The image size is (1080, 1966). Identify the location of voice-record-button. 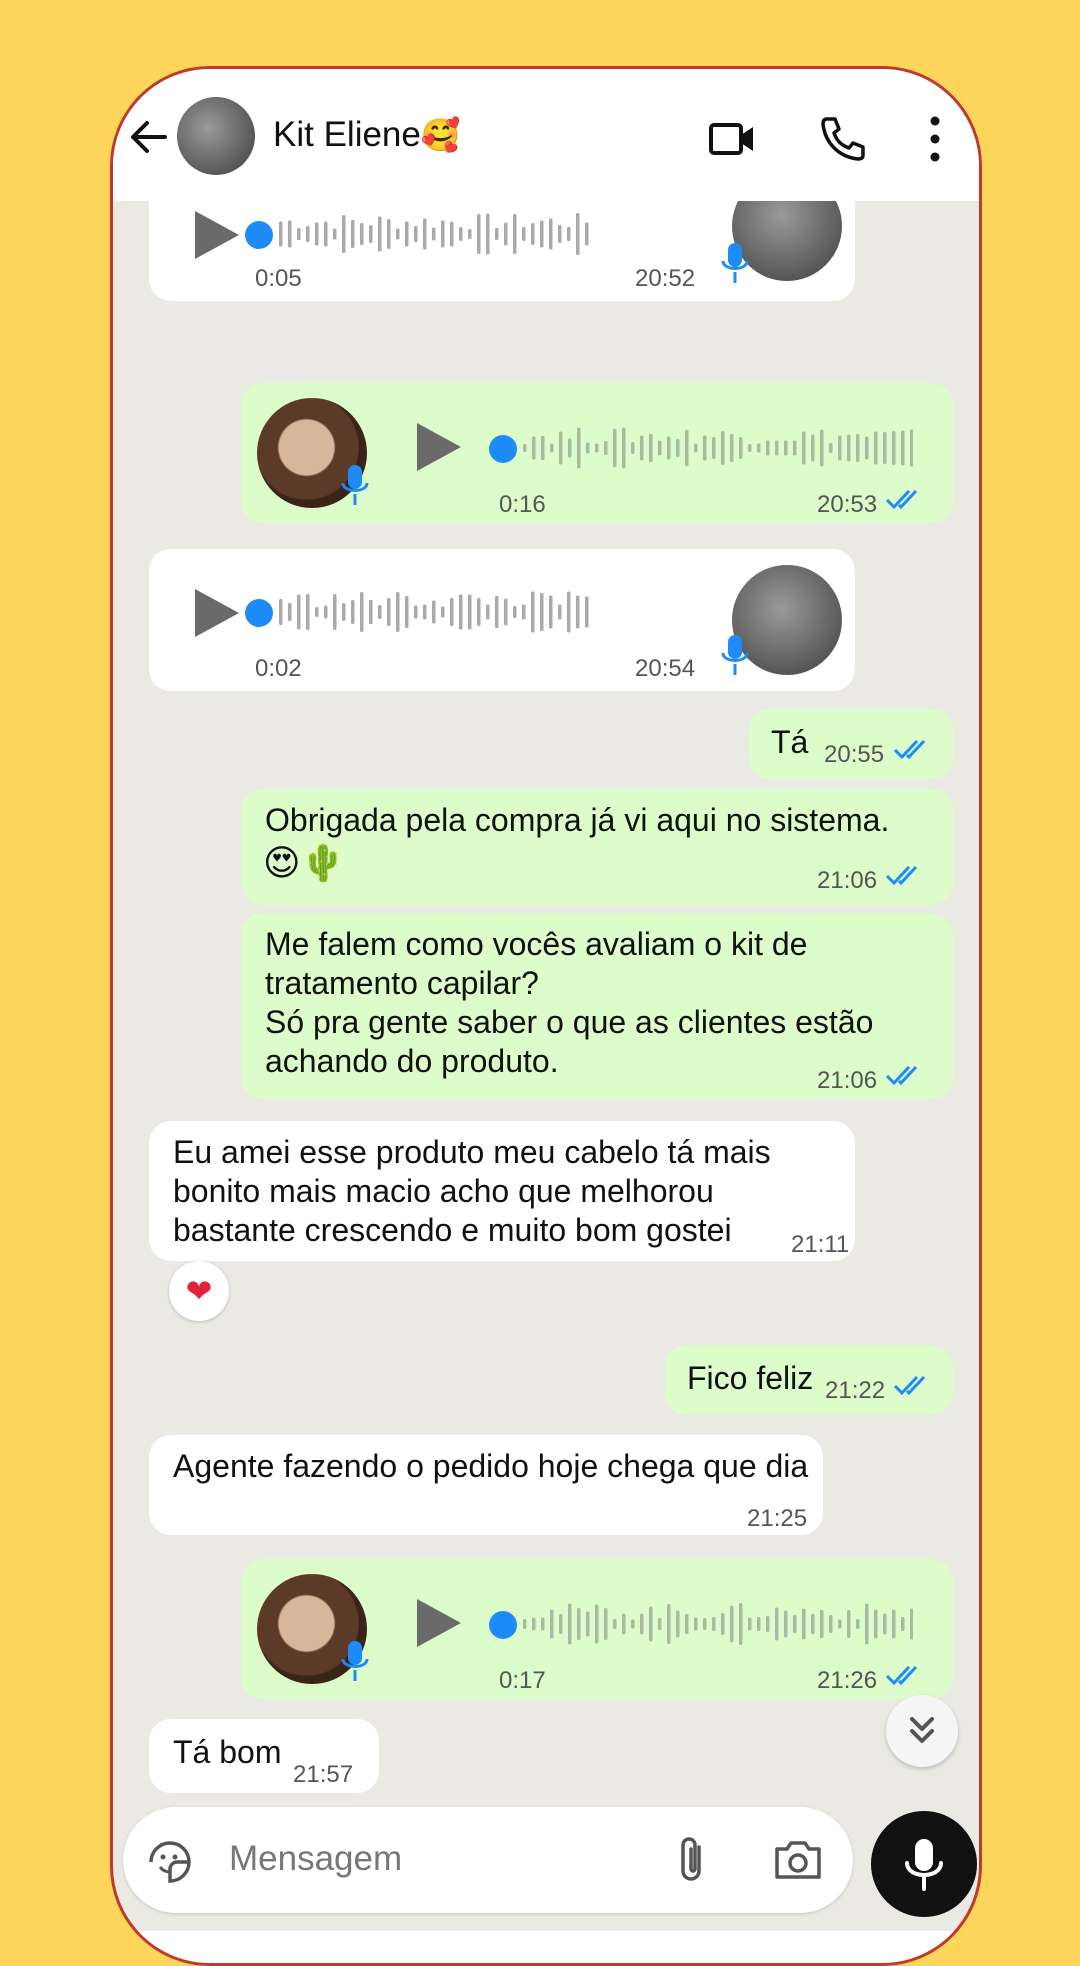
(924, 1864).